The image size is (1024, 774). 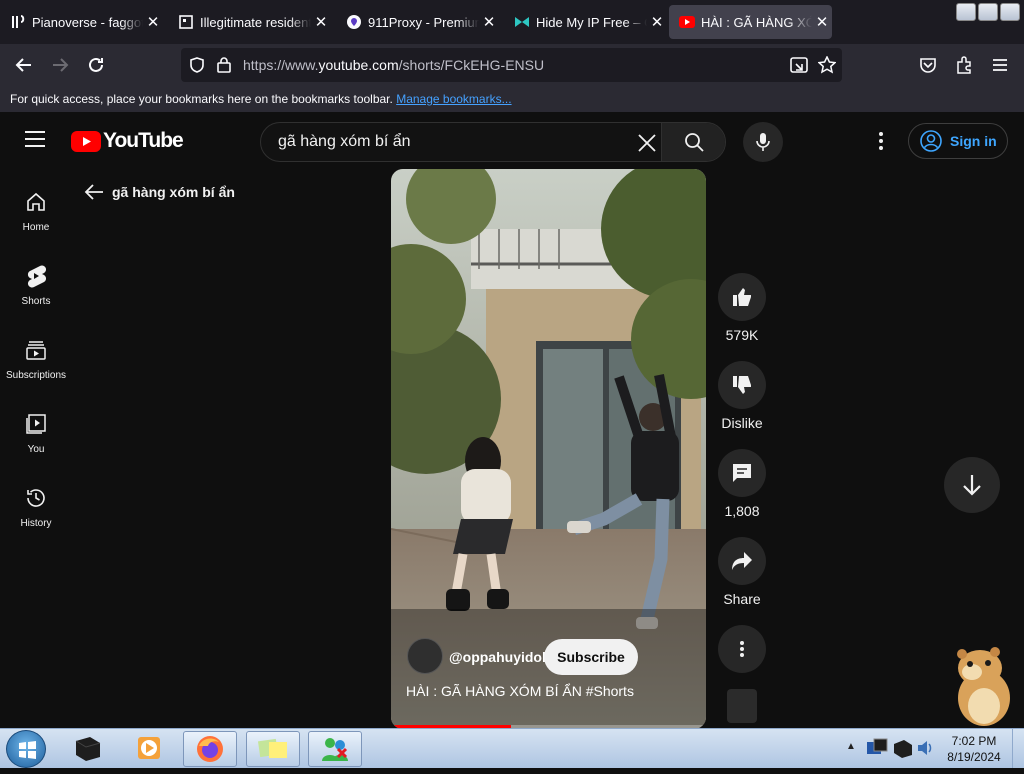 I want to click on comment-icon, so click(x=742, y=473).